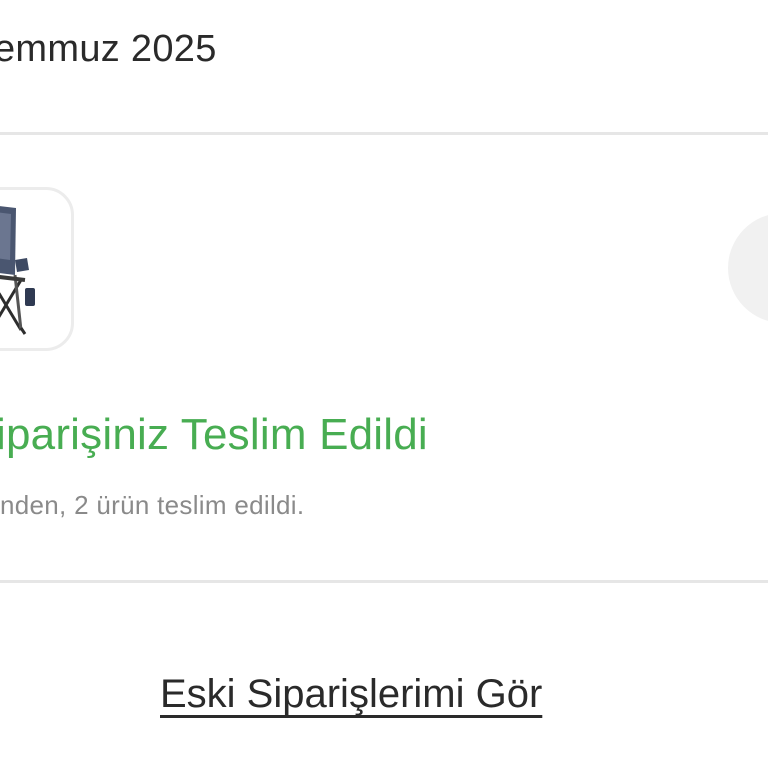  I want to click on order-date-header: emmuz 2025, so click(108, 49).